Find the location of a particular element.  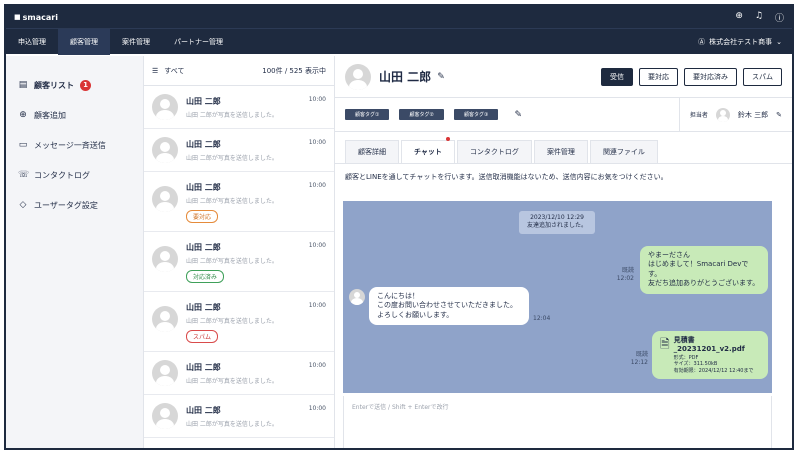

nav-tab-customers: 顧客管理 is located at coordinates (84, 41).